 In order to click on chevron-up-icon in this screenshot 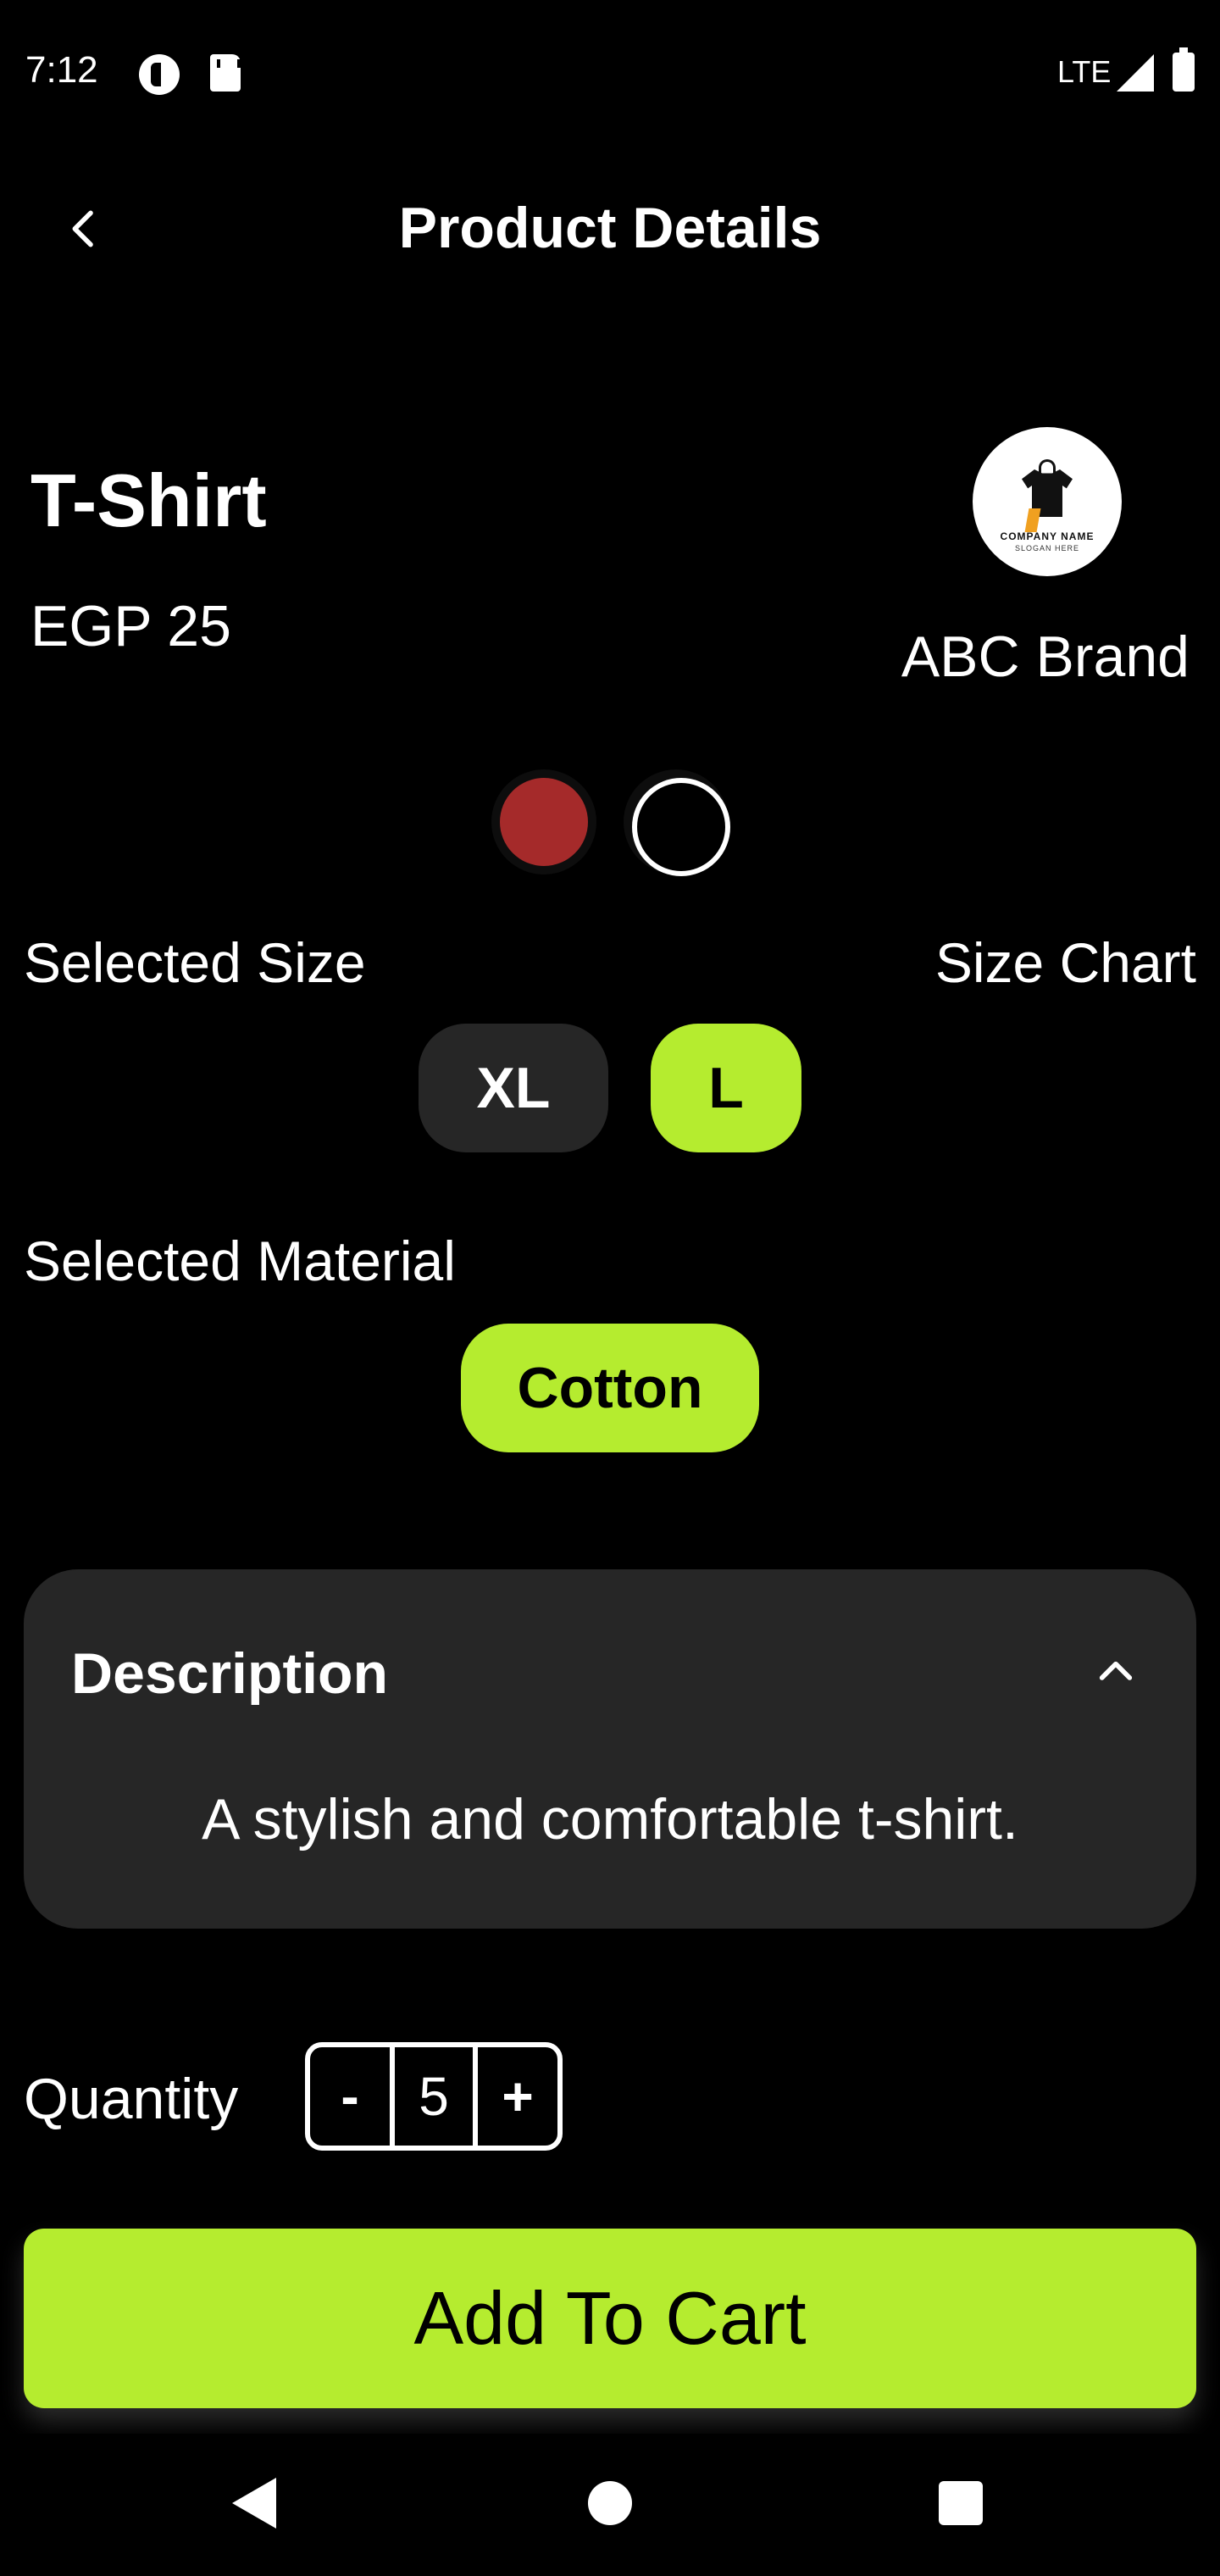, I will do `click(1116, 1670)`.